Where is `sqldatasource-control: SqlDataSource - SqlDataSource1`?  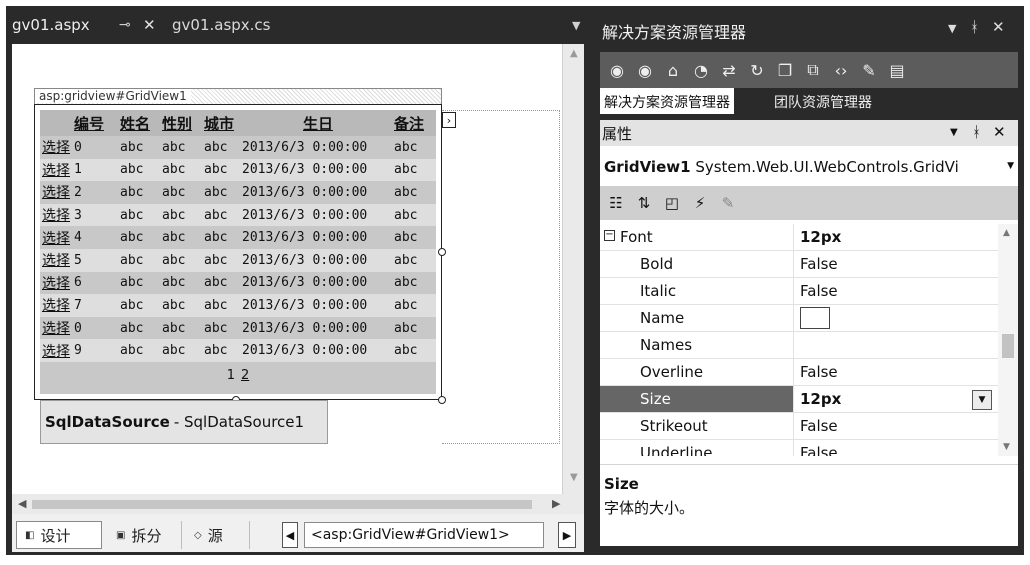 sqldatasource-control: SqlDataSource - SqlDataSource1 is located at coordinates (184, 422).